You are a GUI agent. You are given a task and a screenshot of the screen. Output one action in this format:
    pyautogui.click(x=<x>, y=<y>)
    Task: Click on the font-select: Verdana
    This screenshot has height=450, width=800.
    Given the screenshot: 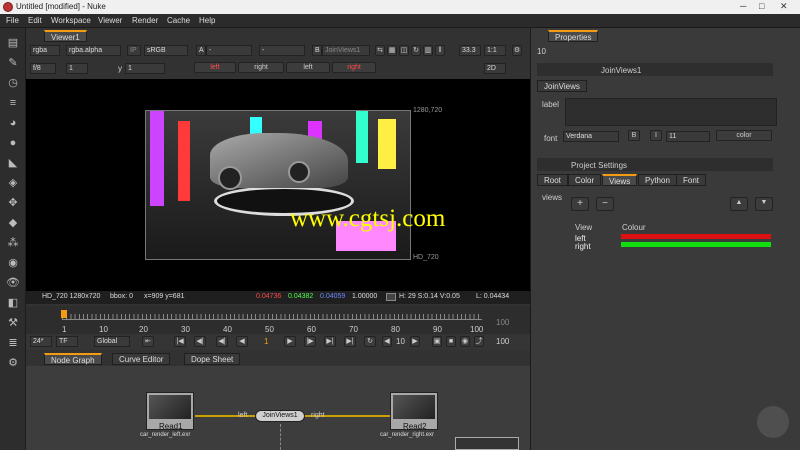 What is the action you would take?
    pyautogui.click(x=591, y=136)
    